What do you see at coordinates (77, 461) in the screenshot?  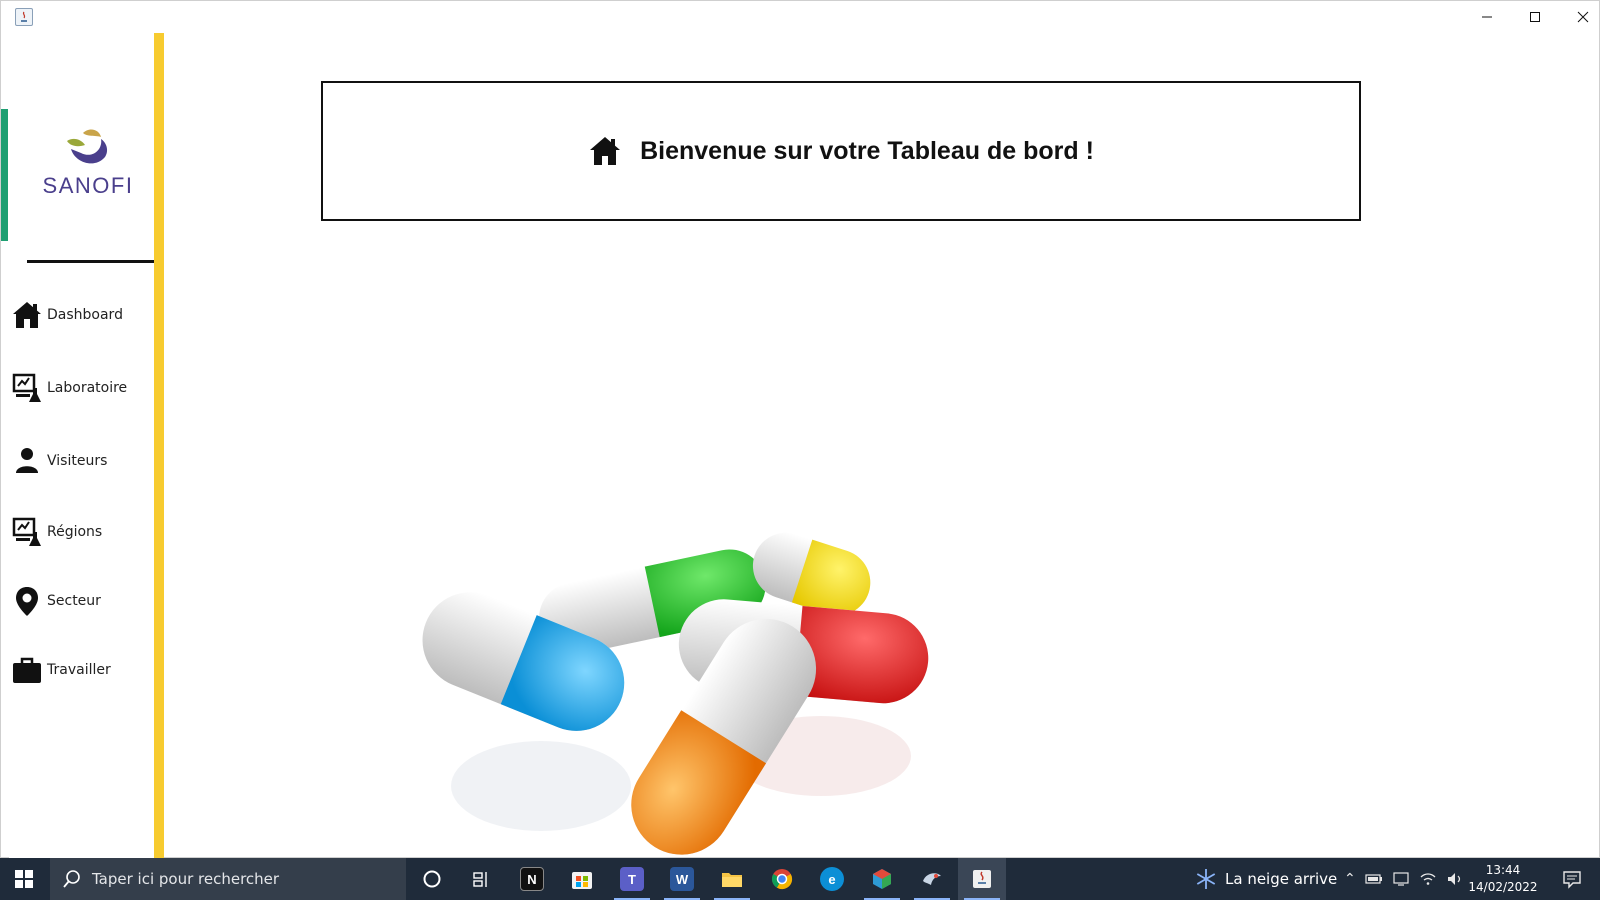 I see `sidebar-item-label: Visiteurs` at bounding box center [77, 461].